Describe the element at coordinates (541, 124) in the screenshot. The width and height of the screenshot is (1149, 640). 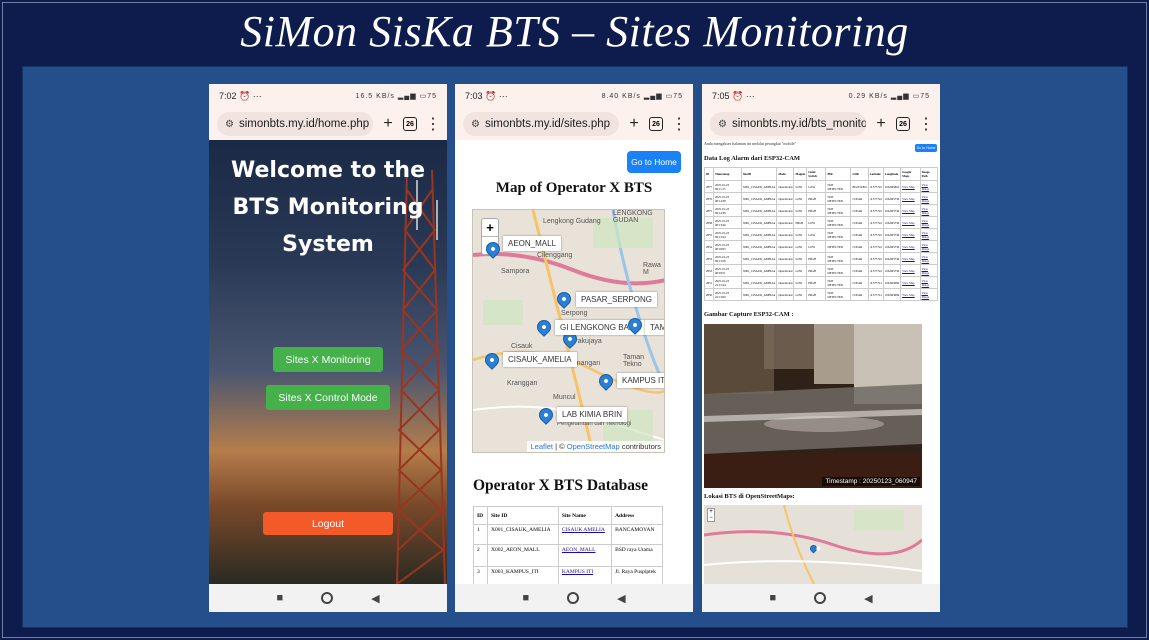
I see `address-bar: ⚙ simonbts.my.id/sites.php` at that location.